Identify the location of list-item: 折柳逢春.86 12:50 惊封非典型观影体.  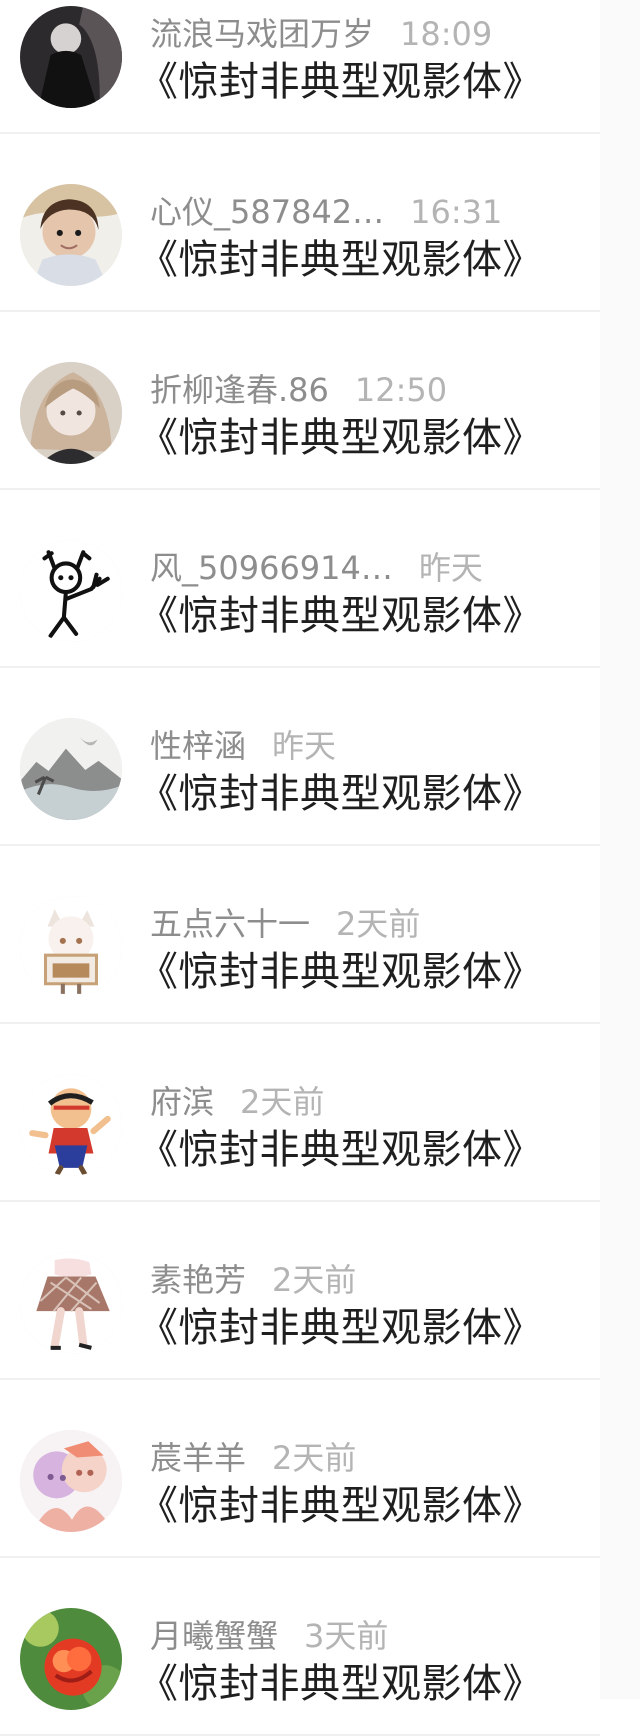
(300, 401).